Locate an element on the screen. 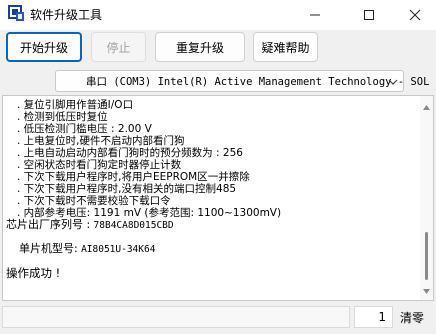  stop-button: 停止 is located at coordinates (118, 47).